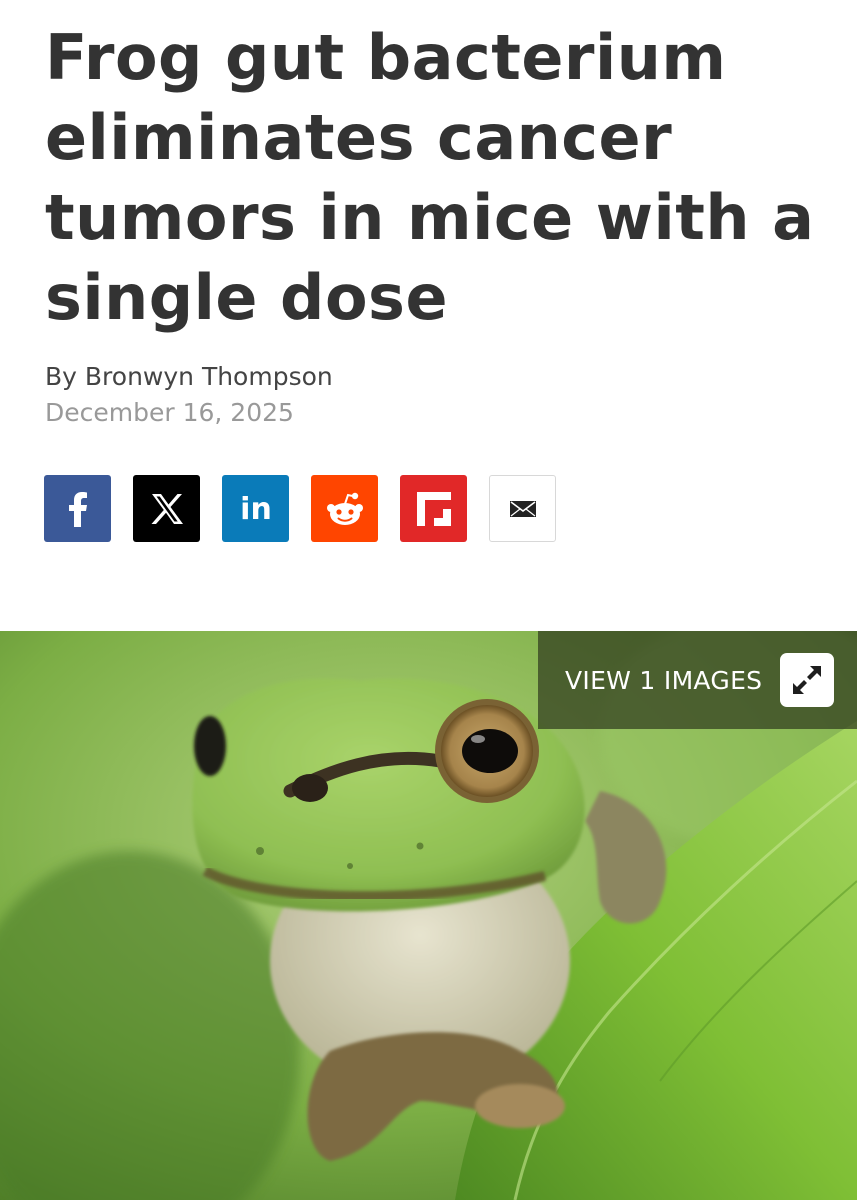  I want to click on view-images-button: VIEW 1 IMAGES, so click(697, 680).